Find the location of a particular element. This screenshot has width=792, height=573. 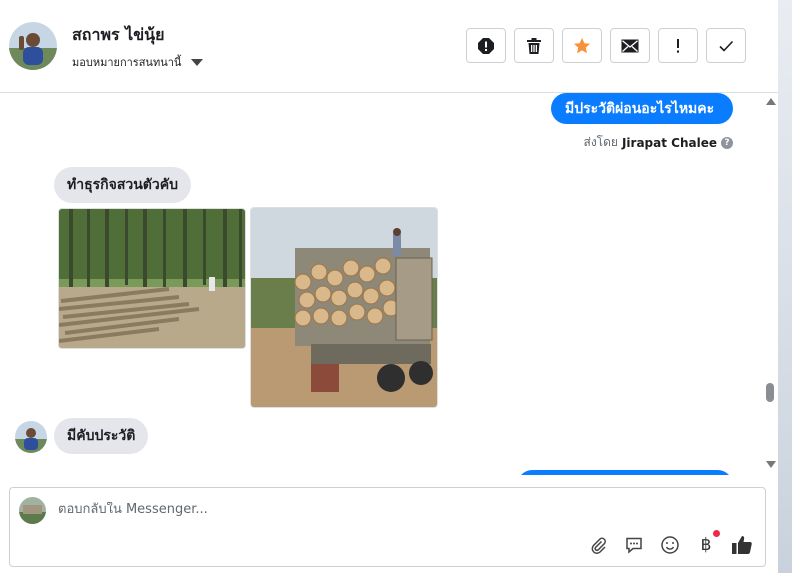

mark-done-button is located at coordinates (726, 45).